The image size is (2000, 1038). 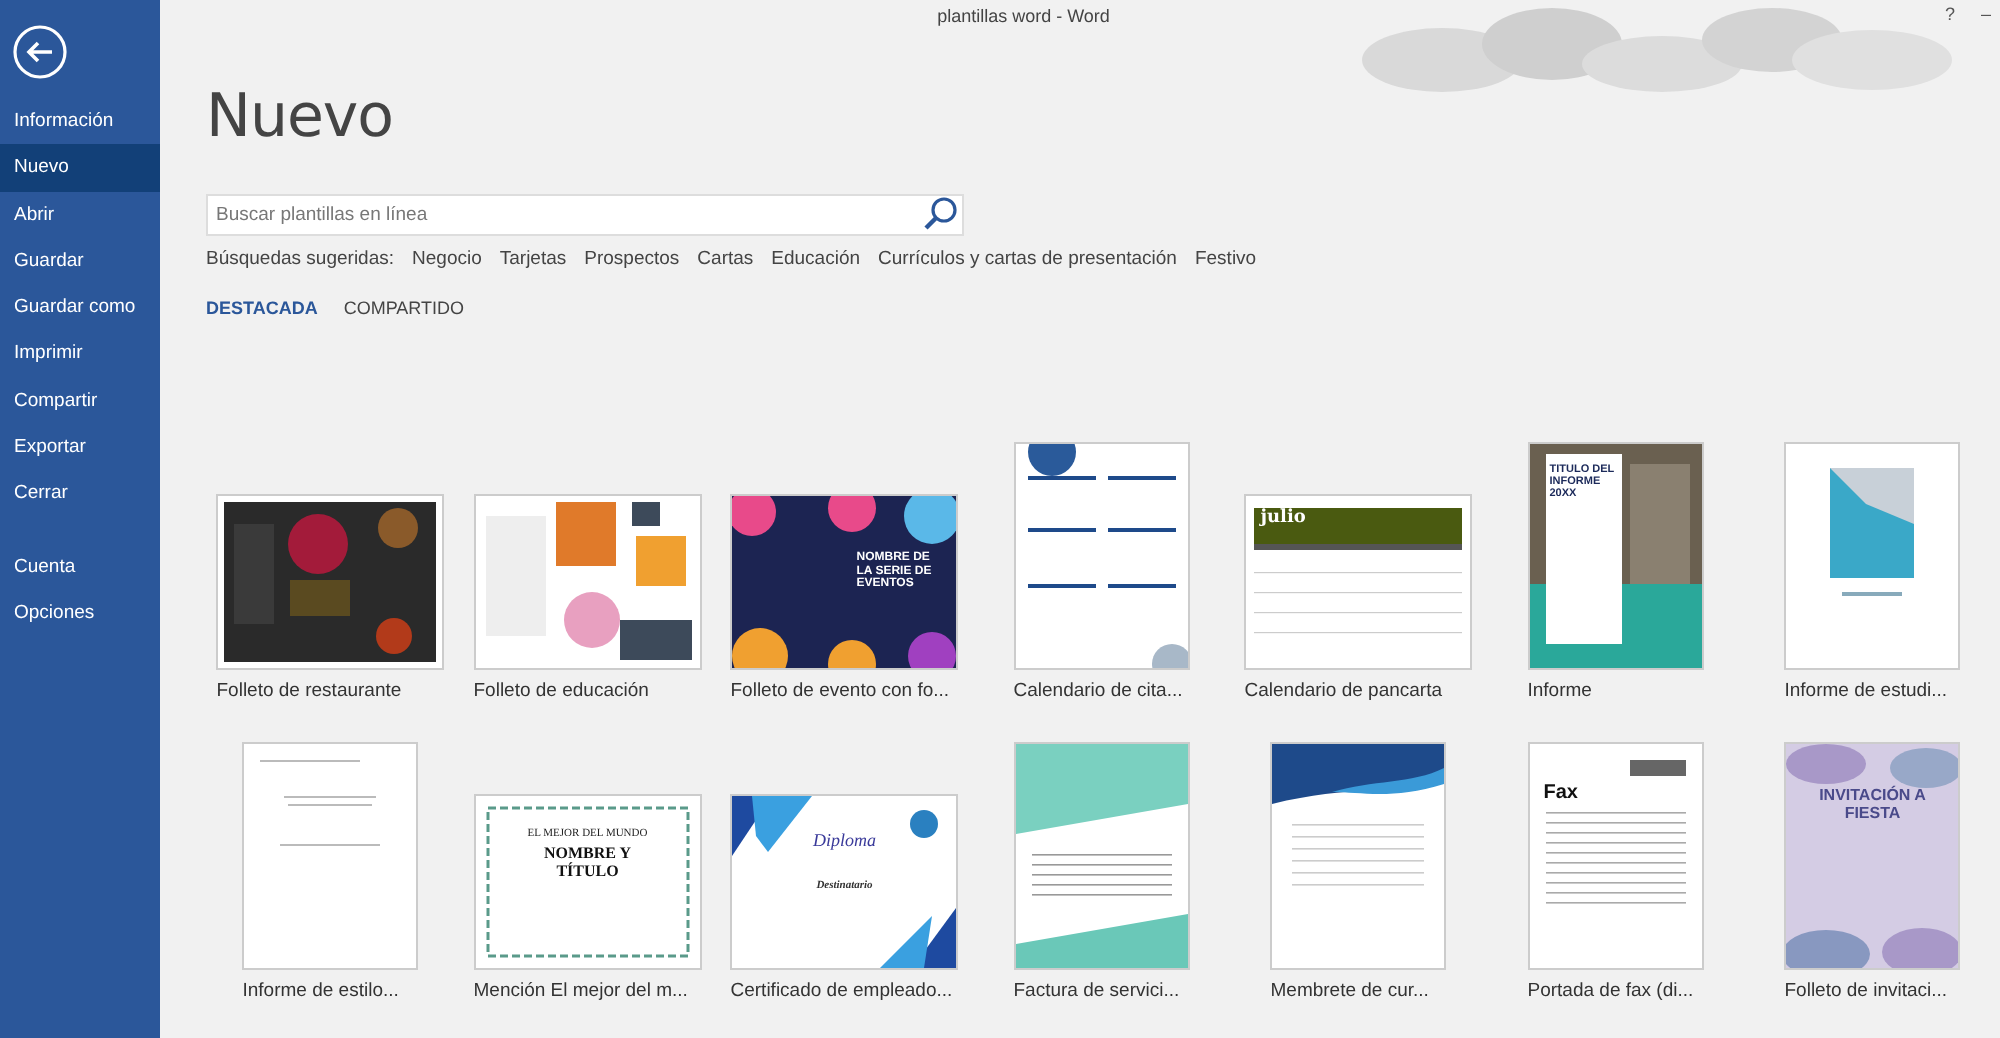 What do you see at coordinates (940, 214) in the screenshot?
I see `search-icon` at bounding box center [940, 214].